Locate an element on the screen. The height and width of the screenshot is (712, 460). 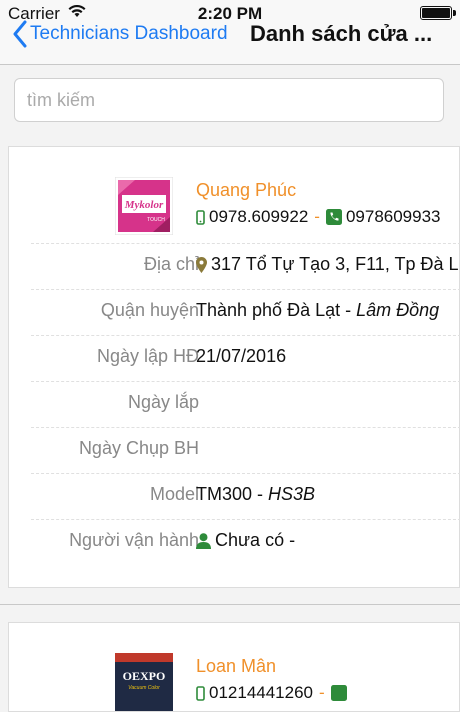
detail-row-operator: Người vận hành Chưa có - is located at coordinates (245, 542).